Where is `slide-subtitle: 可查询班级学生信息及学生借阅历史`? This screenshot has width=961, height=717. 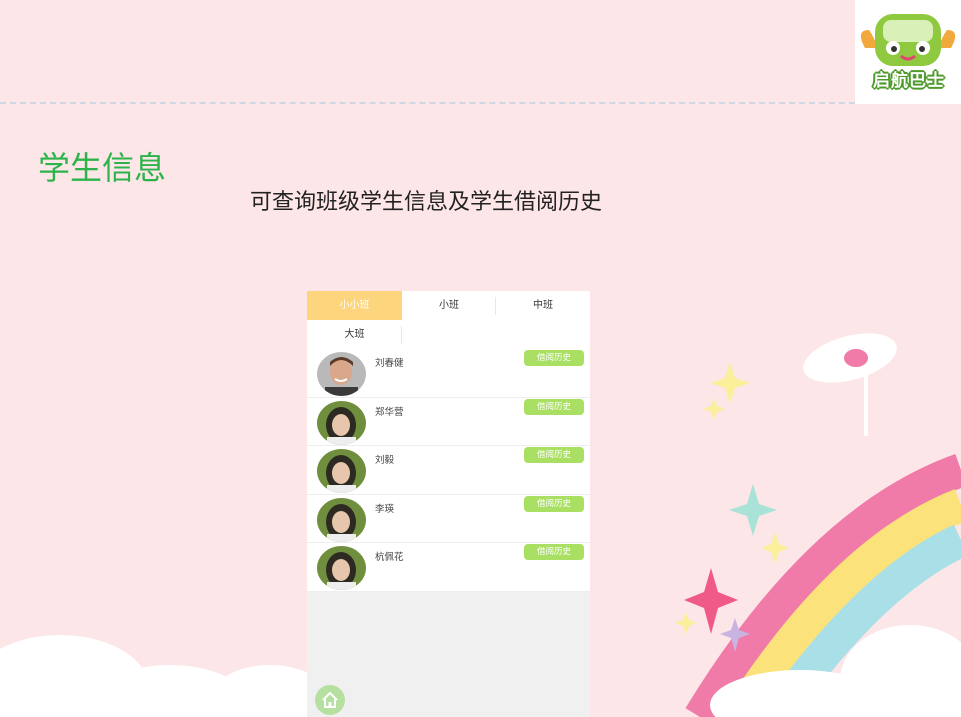 slide-subtitle: 可查询班级学生信息及学生借阅历史 is located at coordinates (426, 202).